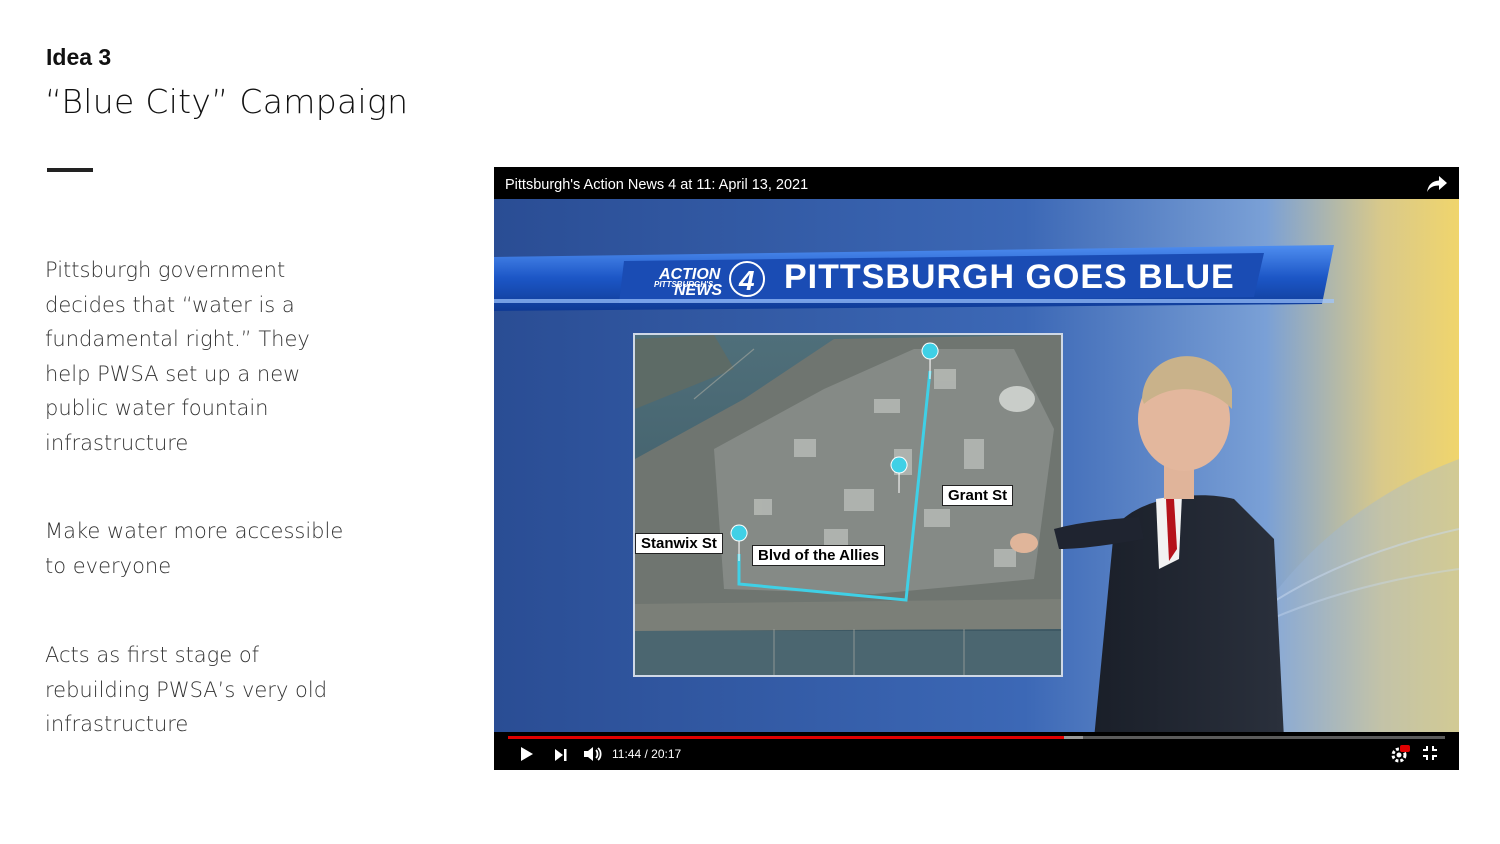  What do you see at coordinates (976, 751) in the screenshot?
I see `video-controls: 11:44 / 20:17` at bounding box center [976, 751].